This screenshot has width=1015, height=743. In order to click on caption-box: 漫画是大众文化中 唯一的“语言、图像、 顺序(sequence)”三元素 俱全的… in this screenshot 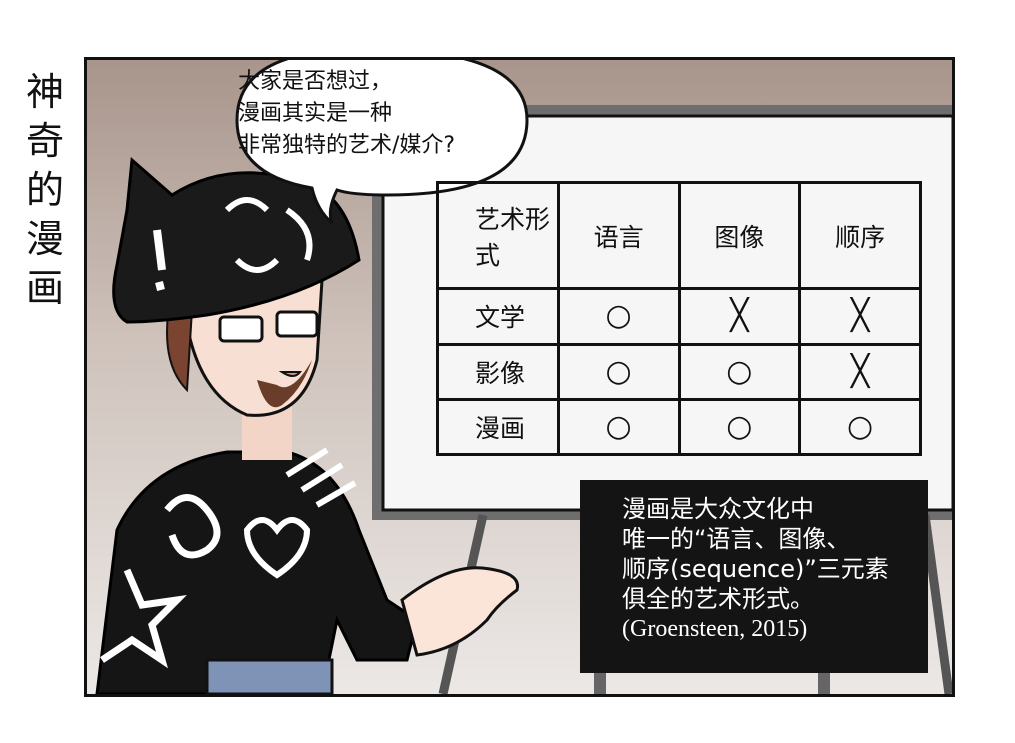, I will do `click(754, 576)`.